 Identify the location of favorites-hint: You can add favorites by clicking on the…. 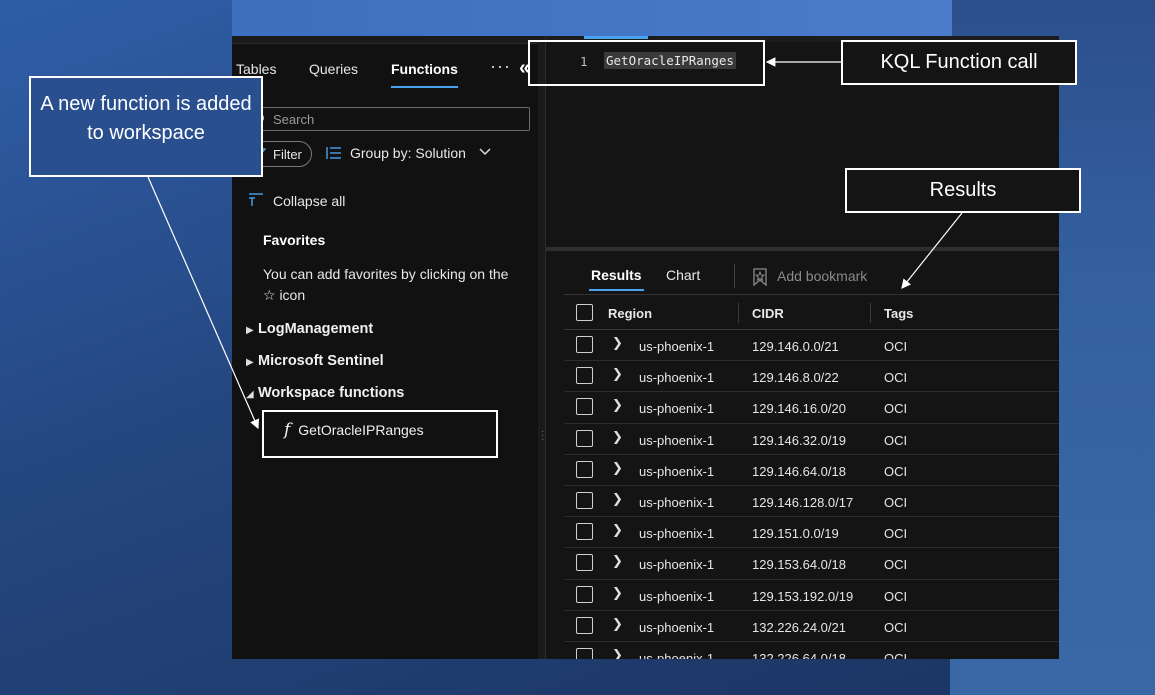
(386, 284).